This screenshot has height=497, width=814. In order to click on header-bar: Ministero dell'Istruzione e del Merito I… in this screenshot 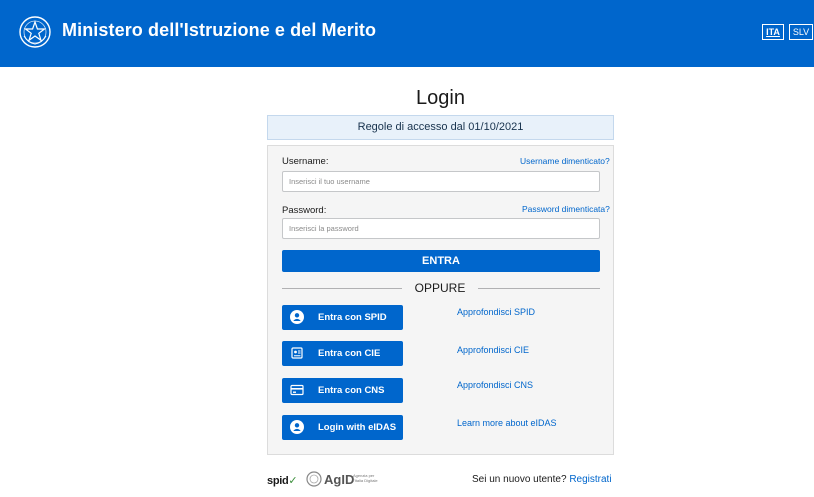, I will do `click(407, 33)`.